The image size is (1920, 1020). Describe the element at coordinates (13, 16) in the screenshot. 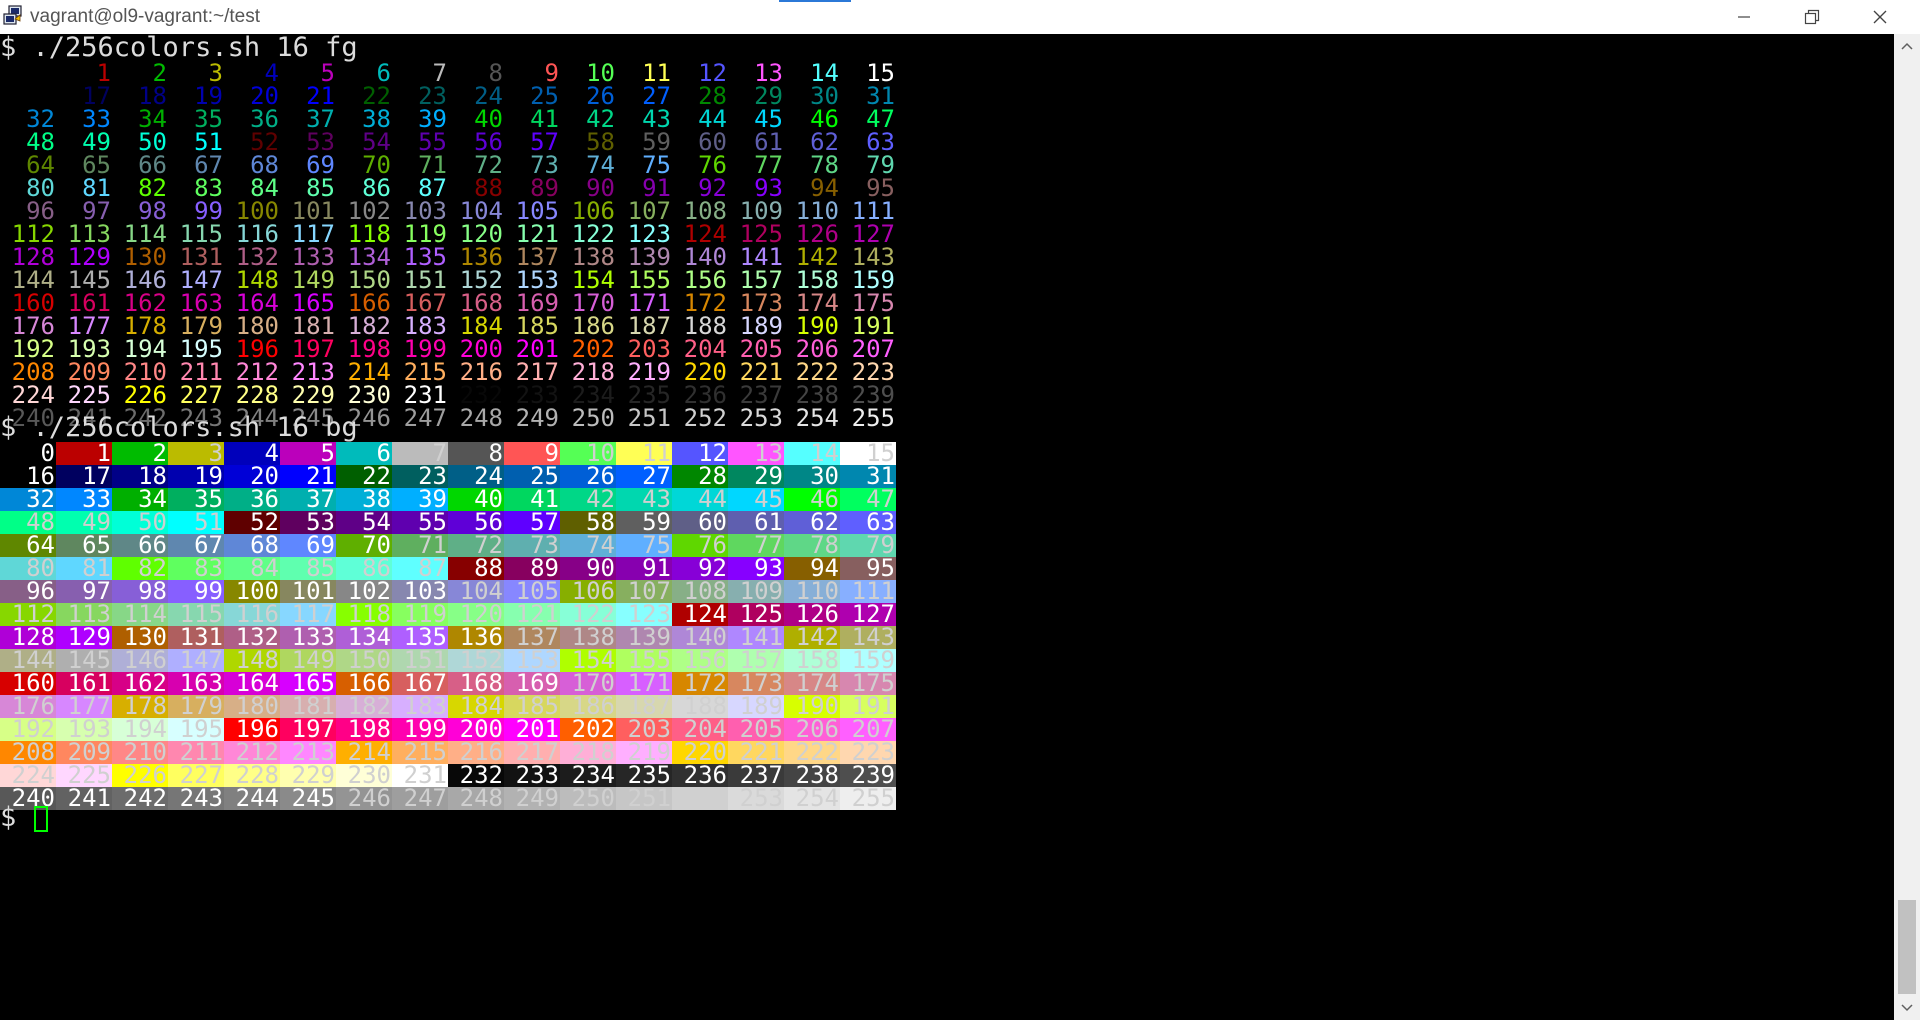

I see `putty-icon` at that location.